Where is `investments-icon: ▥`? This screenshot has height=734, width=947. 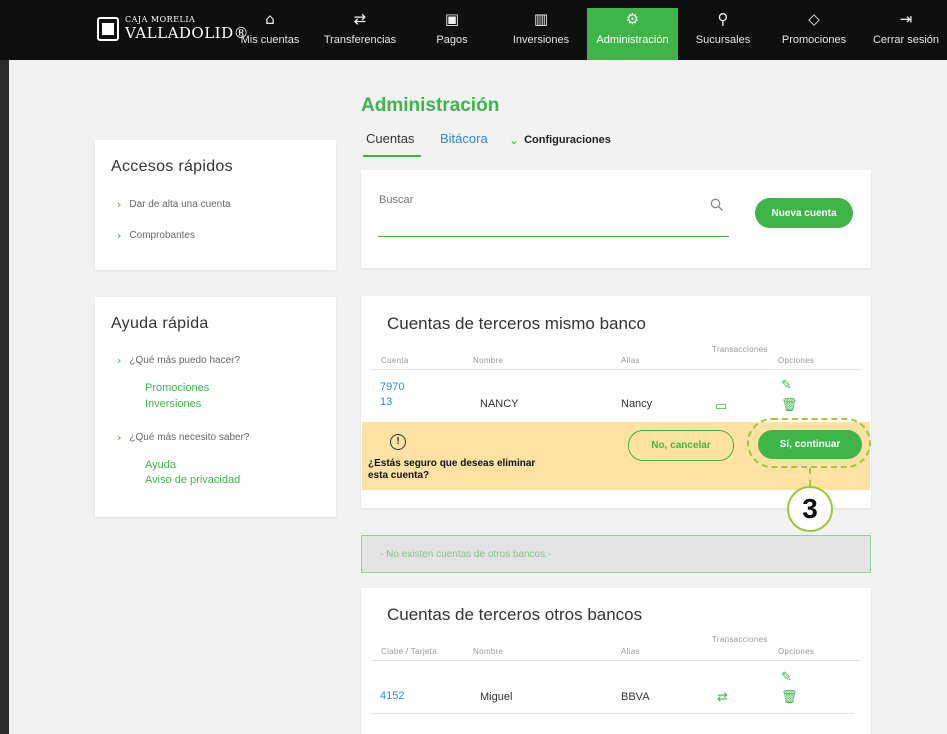 investments-icon: ▥ is located at coordinates (541, 19).